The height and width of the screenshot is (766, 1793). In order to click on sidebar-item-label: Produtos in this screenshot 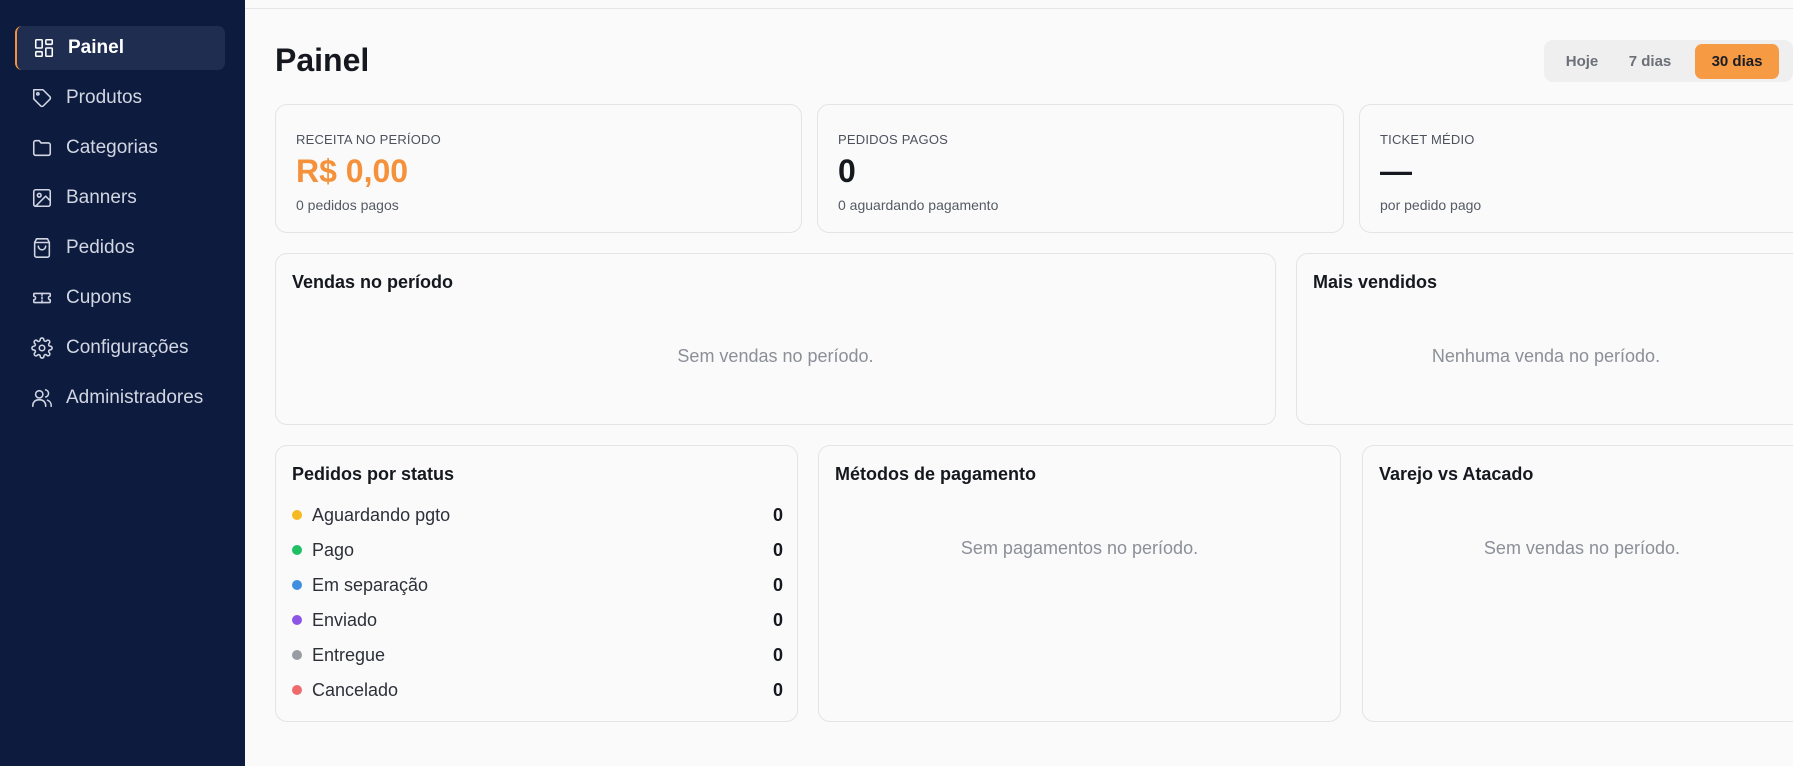, I will do `click(104, 97)`.